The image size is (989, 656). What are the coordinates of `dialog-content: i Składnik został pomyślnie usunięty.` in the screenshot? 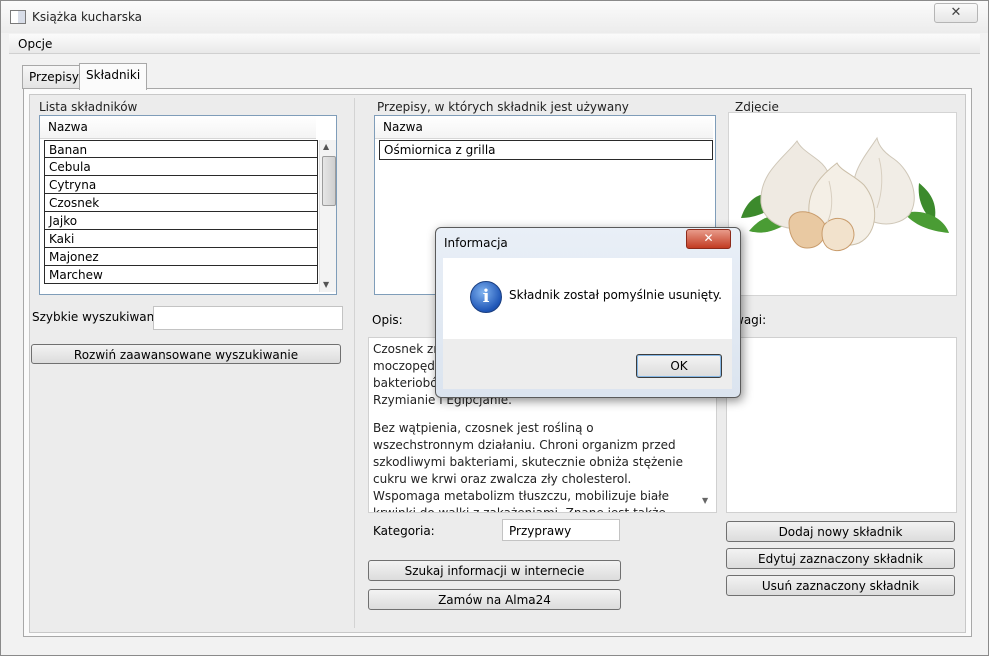 It's located at (587, 298).